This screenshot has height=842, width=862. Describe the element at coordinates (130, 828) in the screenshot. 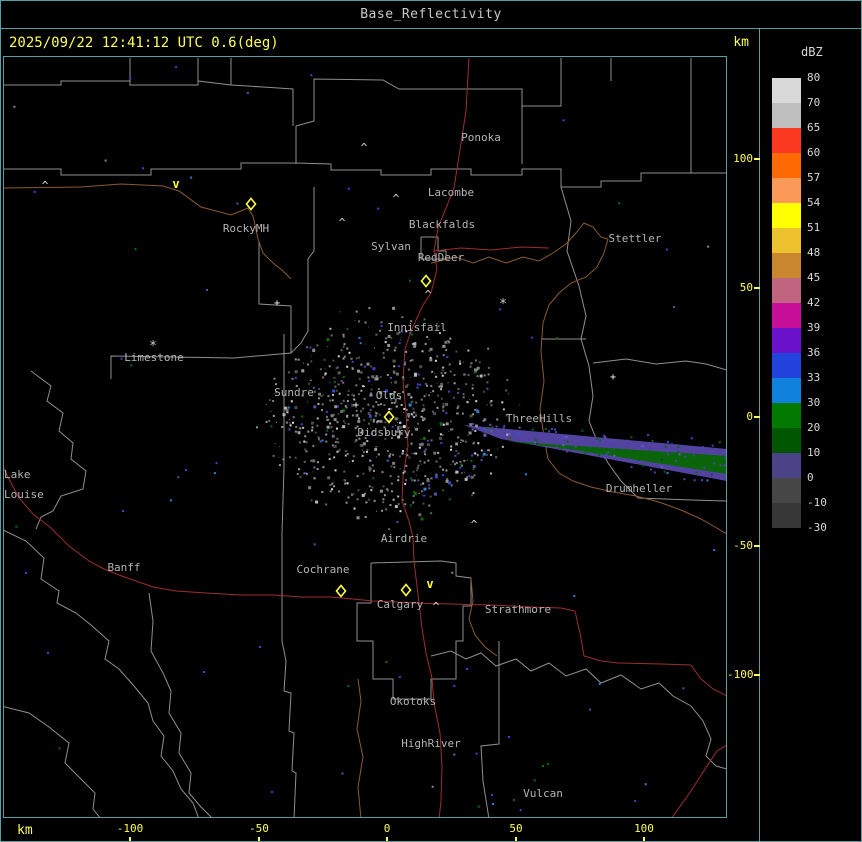

I see `x-axis-tick-label: -100` at that location.